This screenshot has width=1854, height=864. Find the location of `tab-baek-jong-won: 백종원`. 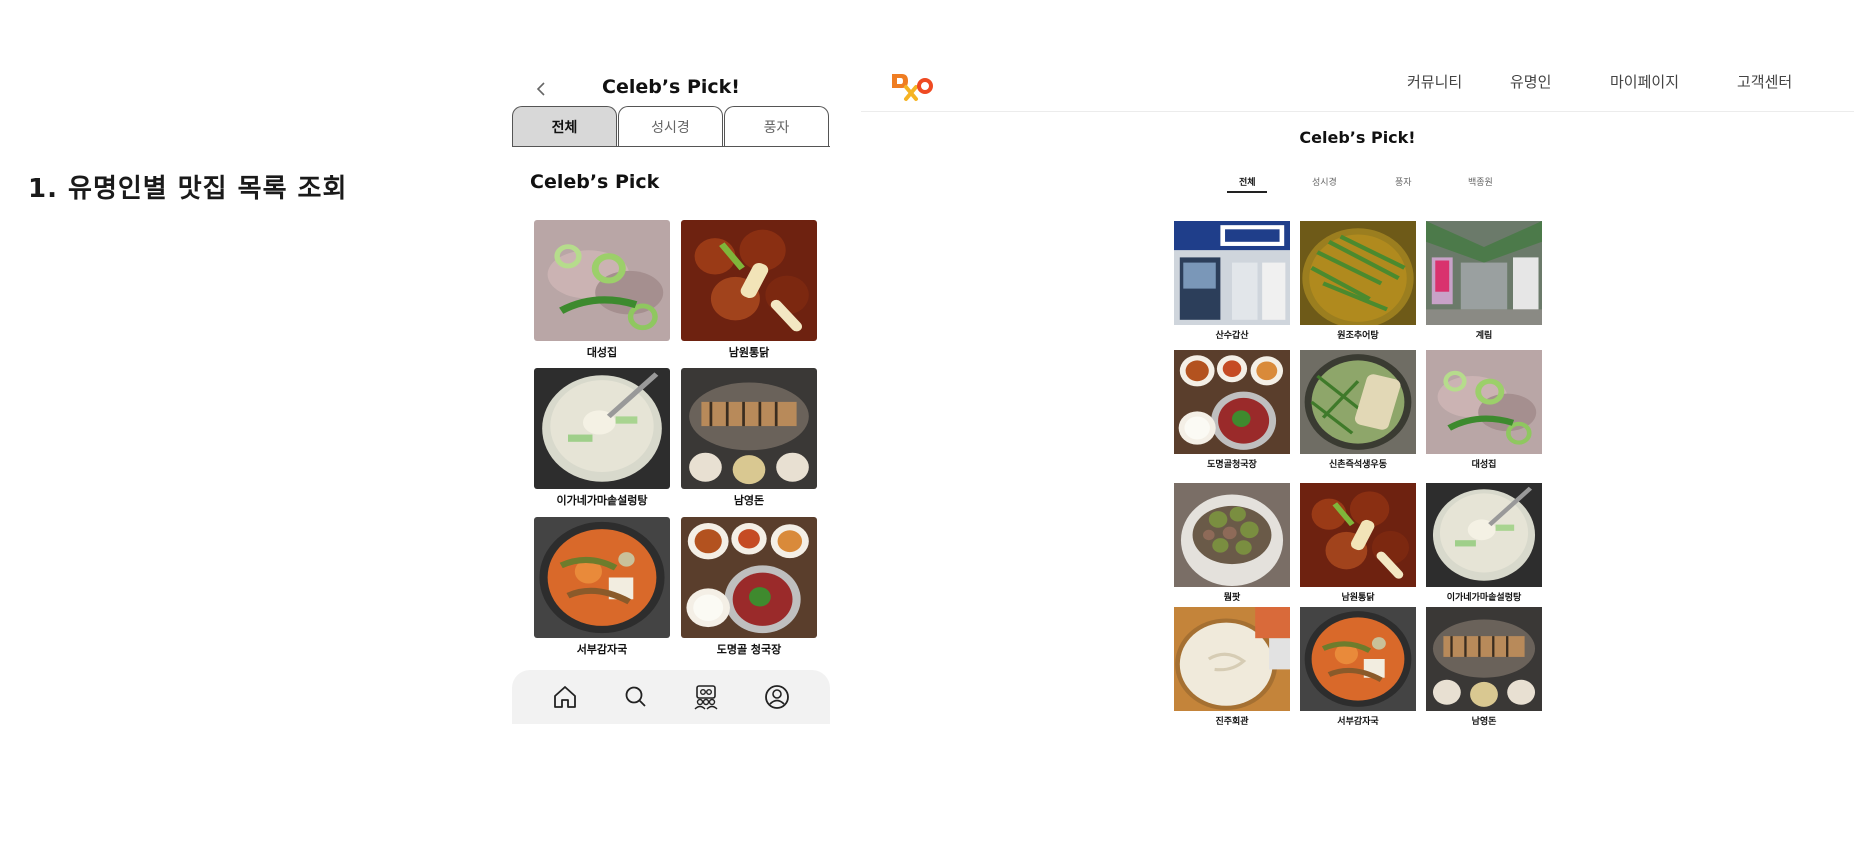

tab-baek-jong-won: 백종원 is located at coordinates (1480, 181).